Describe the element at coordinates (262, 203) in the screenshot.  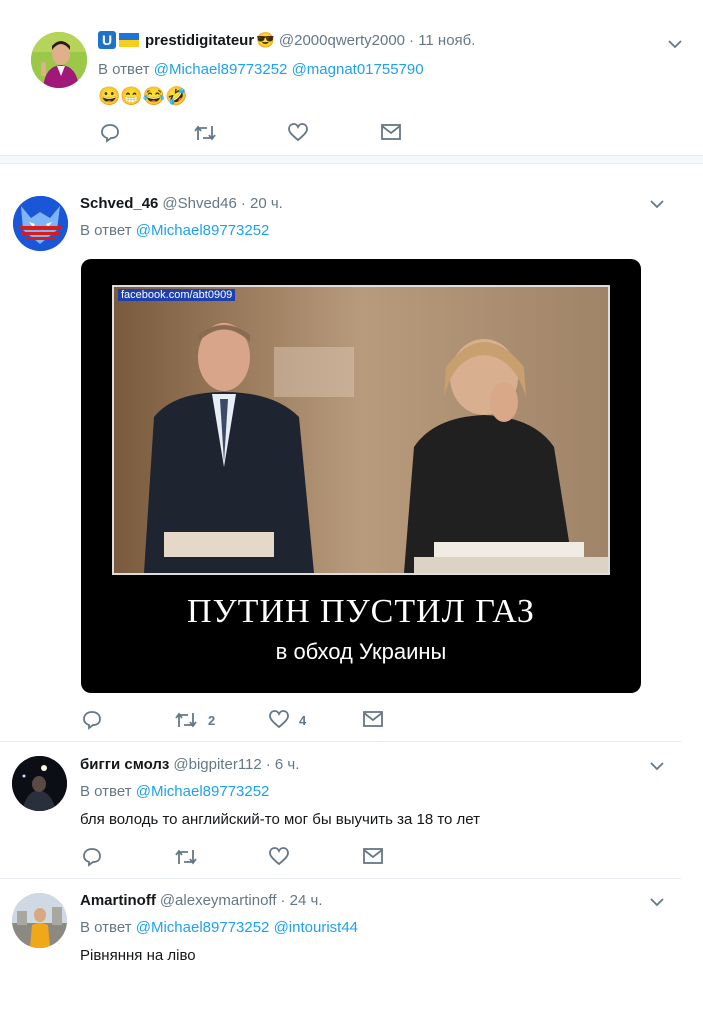
I see `timestamp: · 20 ч.` at that location.